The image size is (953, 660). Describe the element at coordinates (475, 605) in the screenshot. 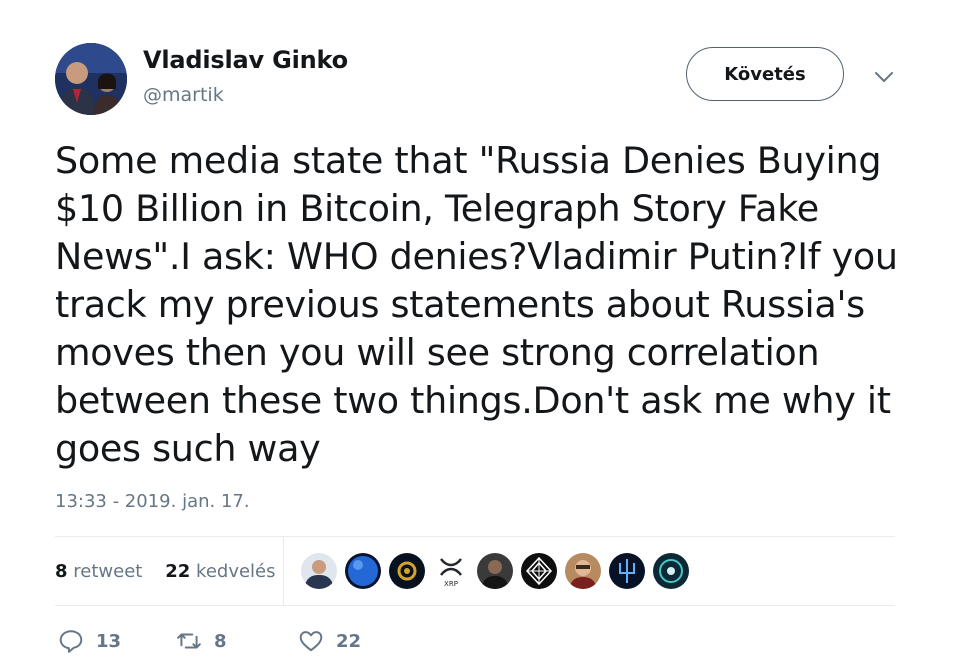

I see `divider-bottom` at that location.